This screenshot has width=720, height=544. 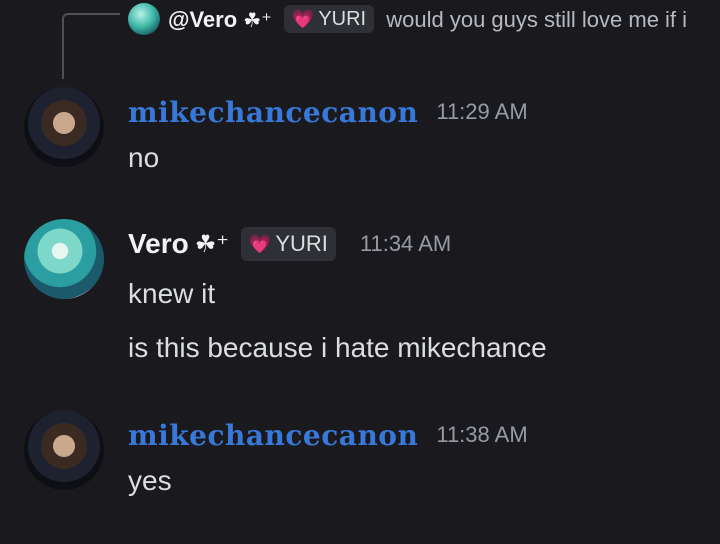 I want to click on author-name: Vero, so click(x=158, y=244).